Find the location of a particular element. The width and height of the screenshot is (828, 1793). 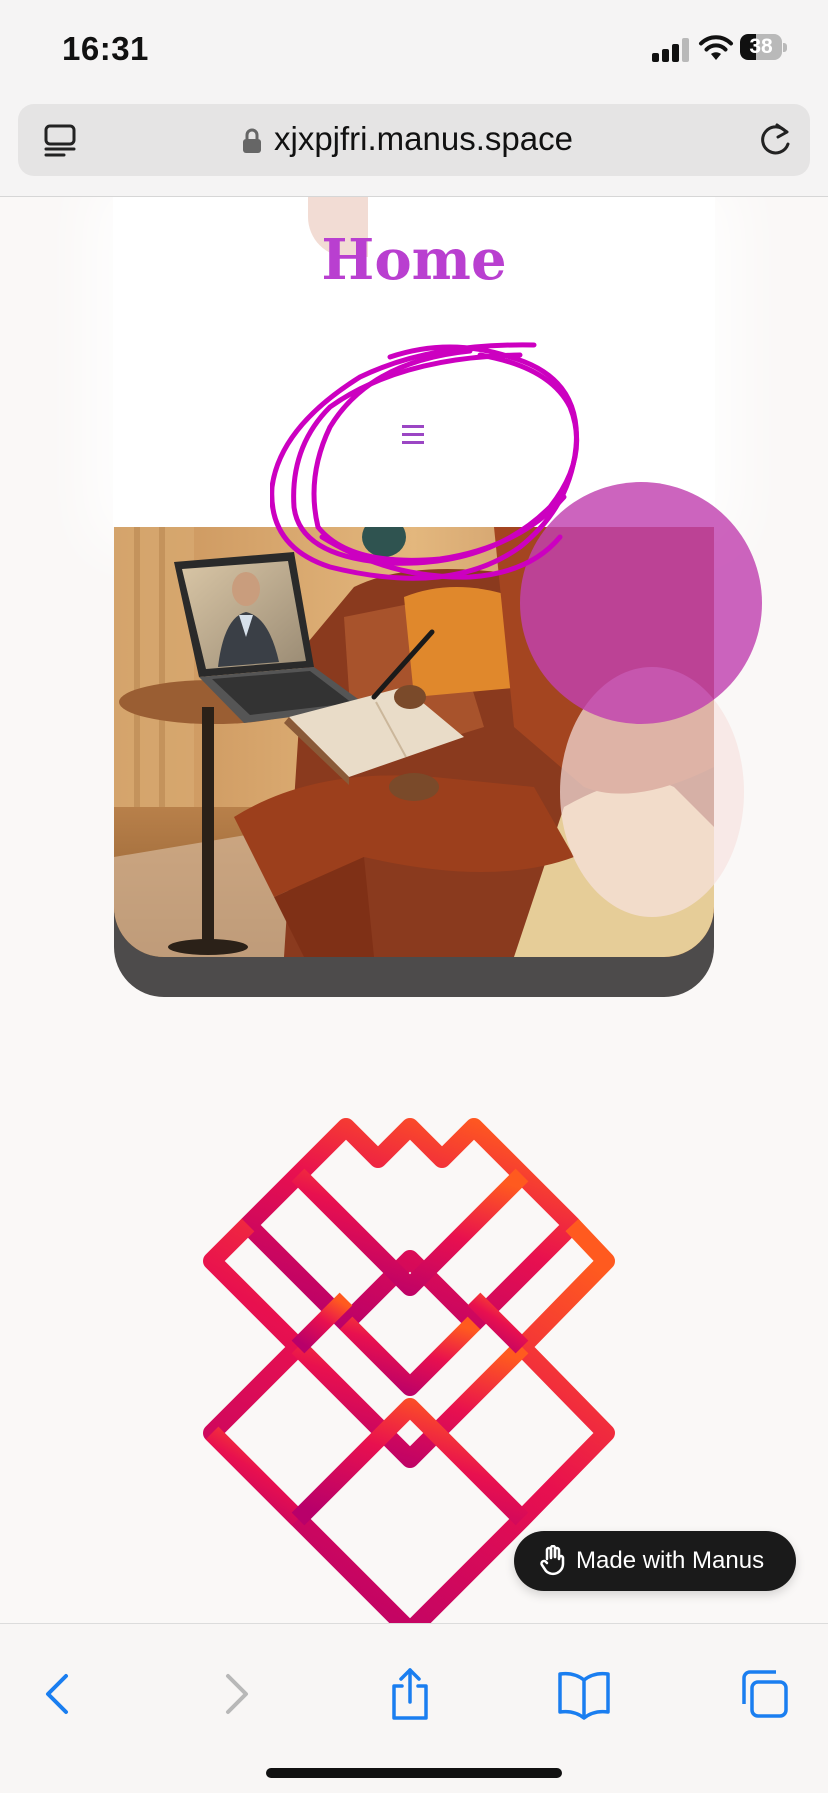

status-time: 16:31 is located at coordinates (105, 48).